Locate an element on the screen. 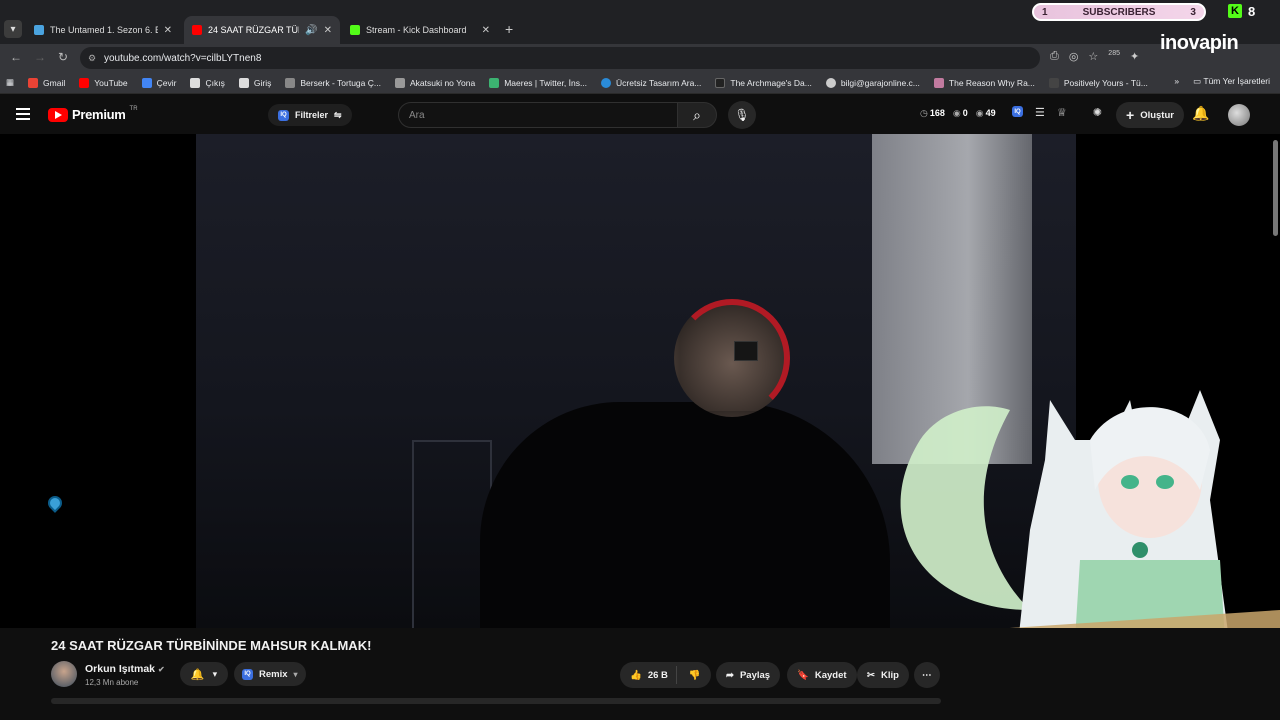 This screenshot has height=720, width=1280. extension-stats: ◷ 168 ◉ 0 ◉ 49 is located at coordinates (958, 113).